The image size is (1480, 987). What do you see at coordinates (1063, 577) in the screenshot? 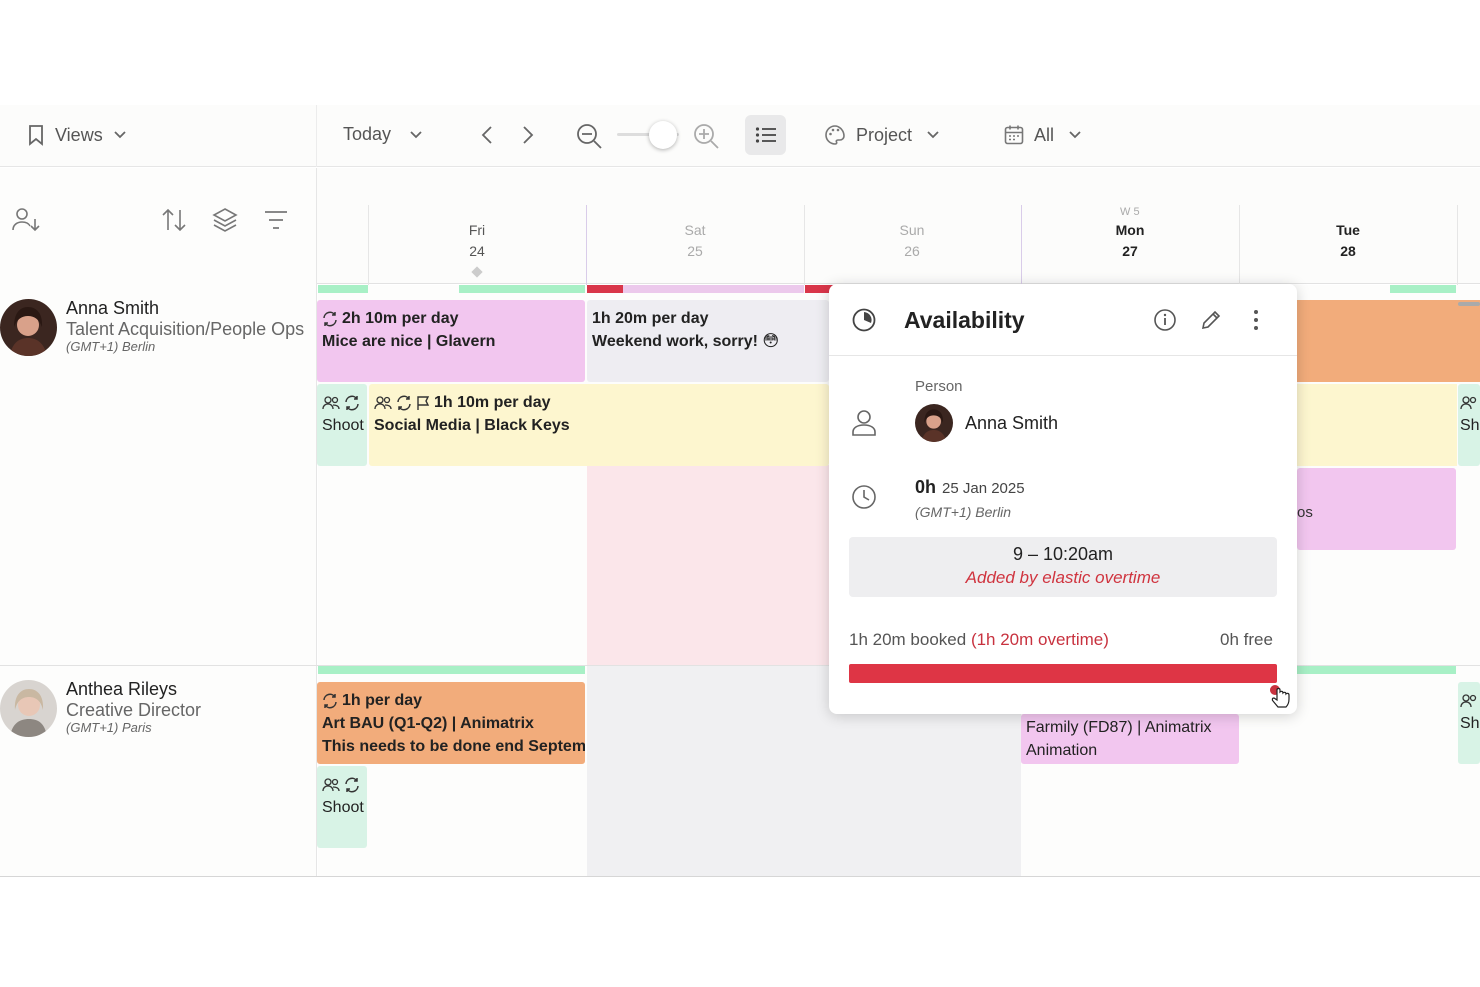
I see `time-note: Added by elastic overtime` at bounding box center [1063, 577].